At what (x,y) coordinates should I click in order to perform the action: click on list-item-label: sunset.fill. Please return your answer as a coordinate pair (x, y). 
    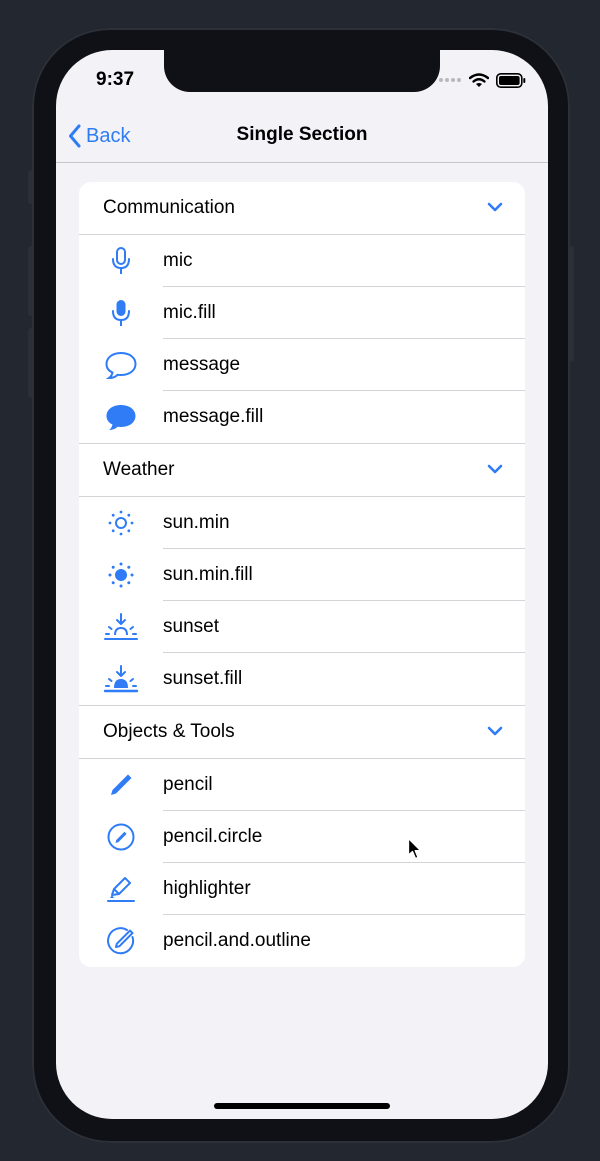
    Looking at the image, I should click on (203, 678).